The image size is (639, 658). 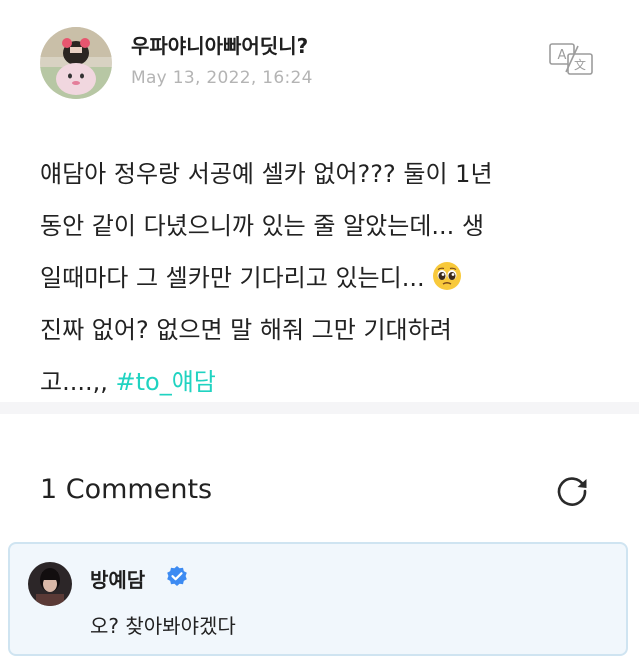 What do you see at coordinates (580, 64) in the screenshot?
I see `svg-text: 文` at bounding box center [580, 64].